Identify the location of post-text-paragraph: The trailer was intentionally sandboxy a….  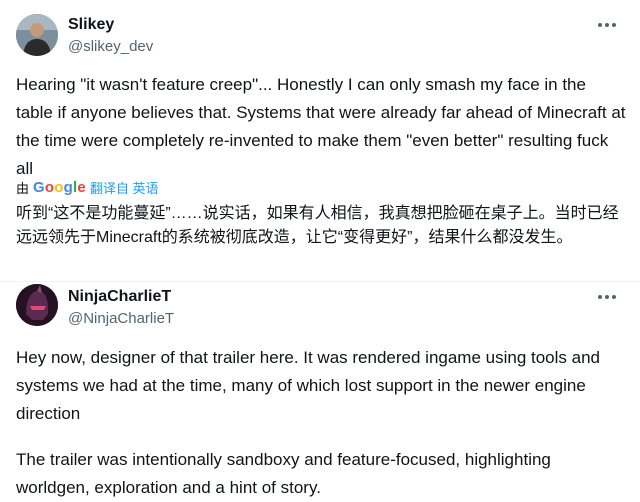
(283, 473).